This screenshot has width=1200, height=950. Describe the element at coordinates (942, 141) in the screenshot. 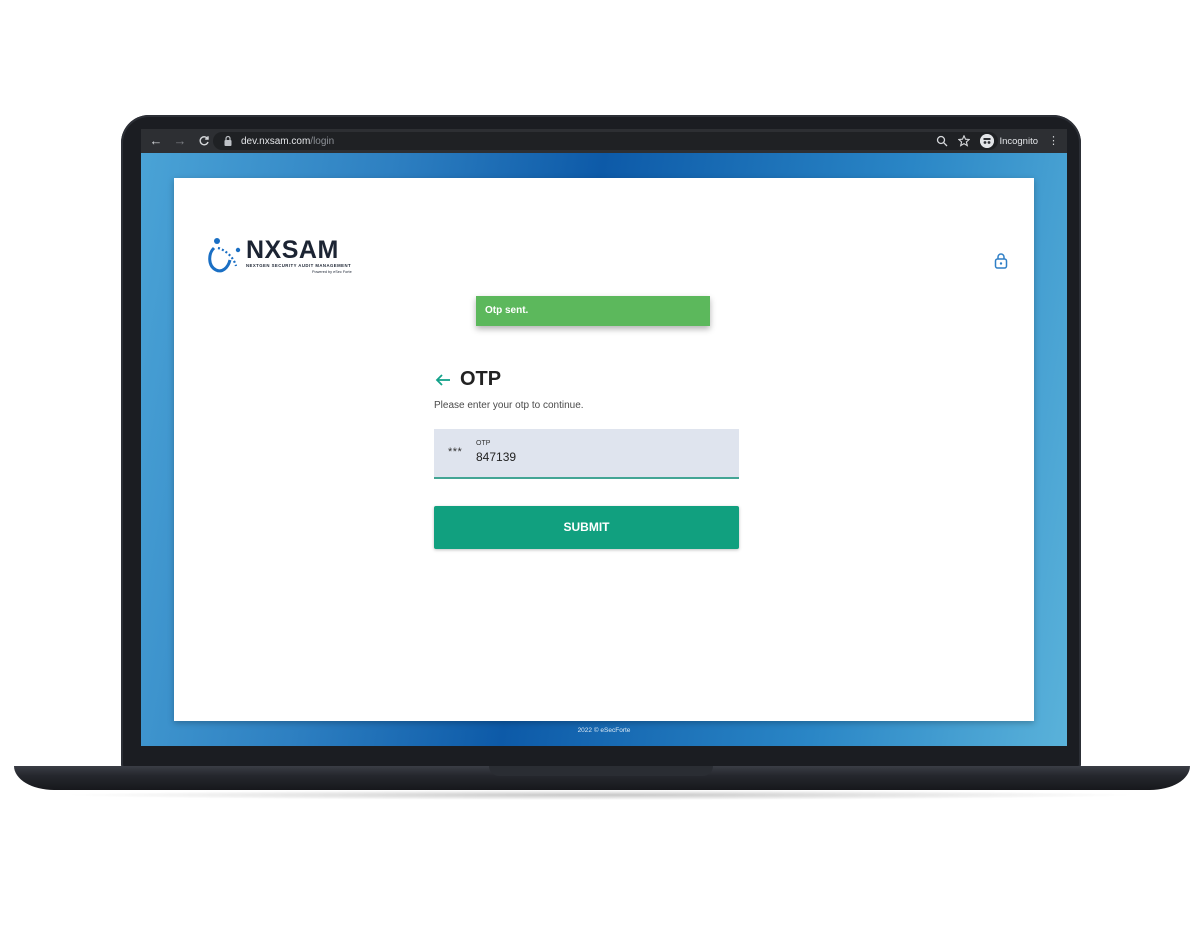

I see `search-icon` at that location.